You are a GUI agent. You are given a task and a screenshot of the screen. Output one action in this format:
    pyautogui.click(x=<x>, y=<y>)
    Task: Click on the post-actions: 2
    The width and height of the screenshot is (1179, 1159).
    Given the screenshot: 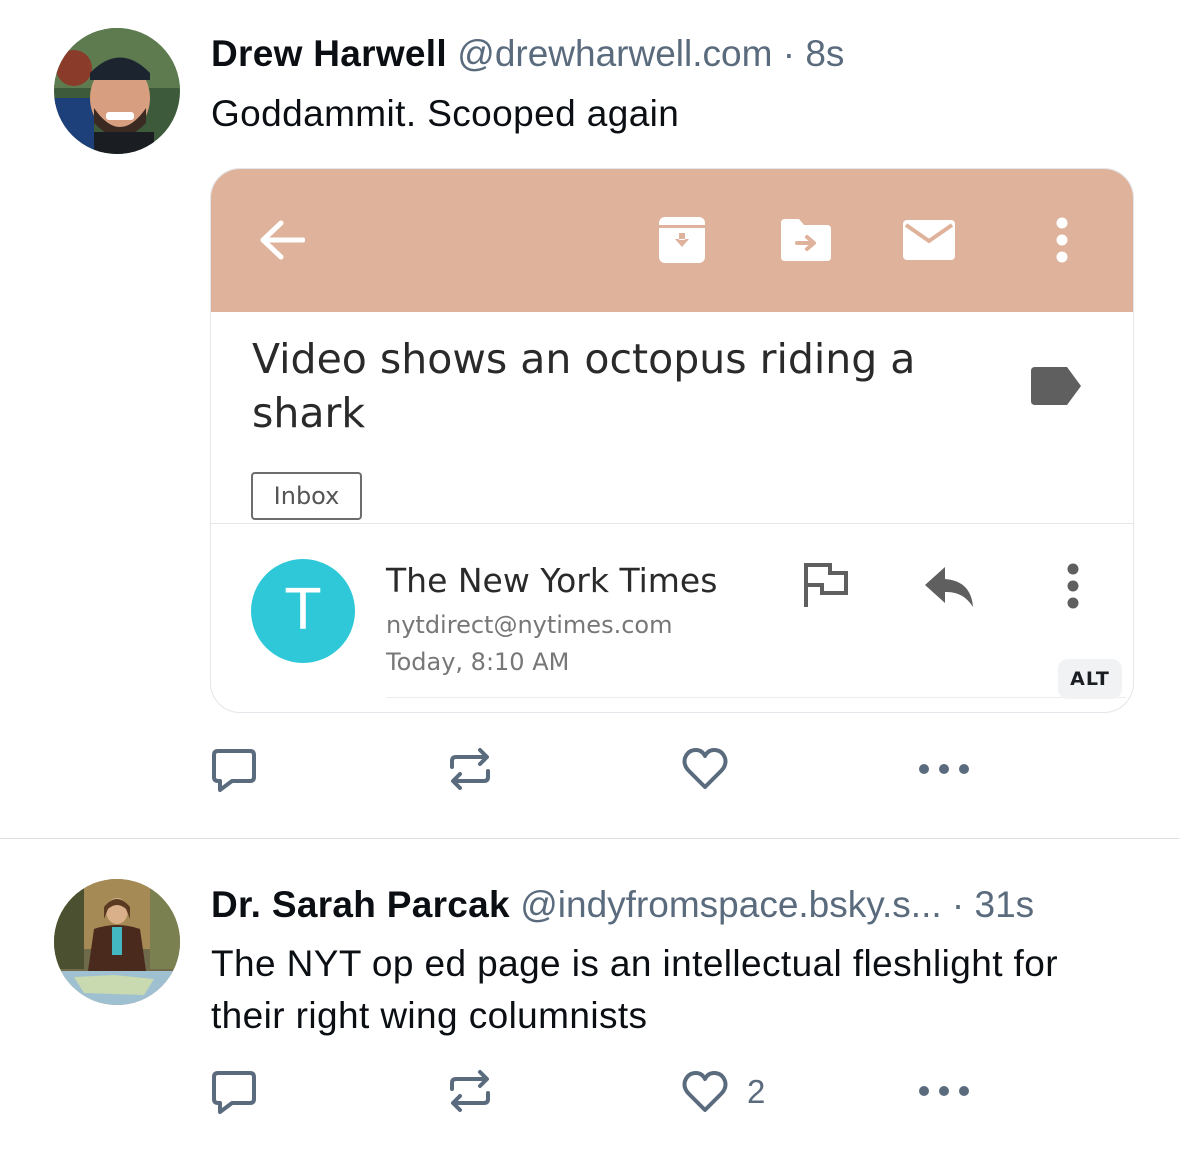 What is the action you would take?
    pyautogui.click(x=589, y=1092)
    